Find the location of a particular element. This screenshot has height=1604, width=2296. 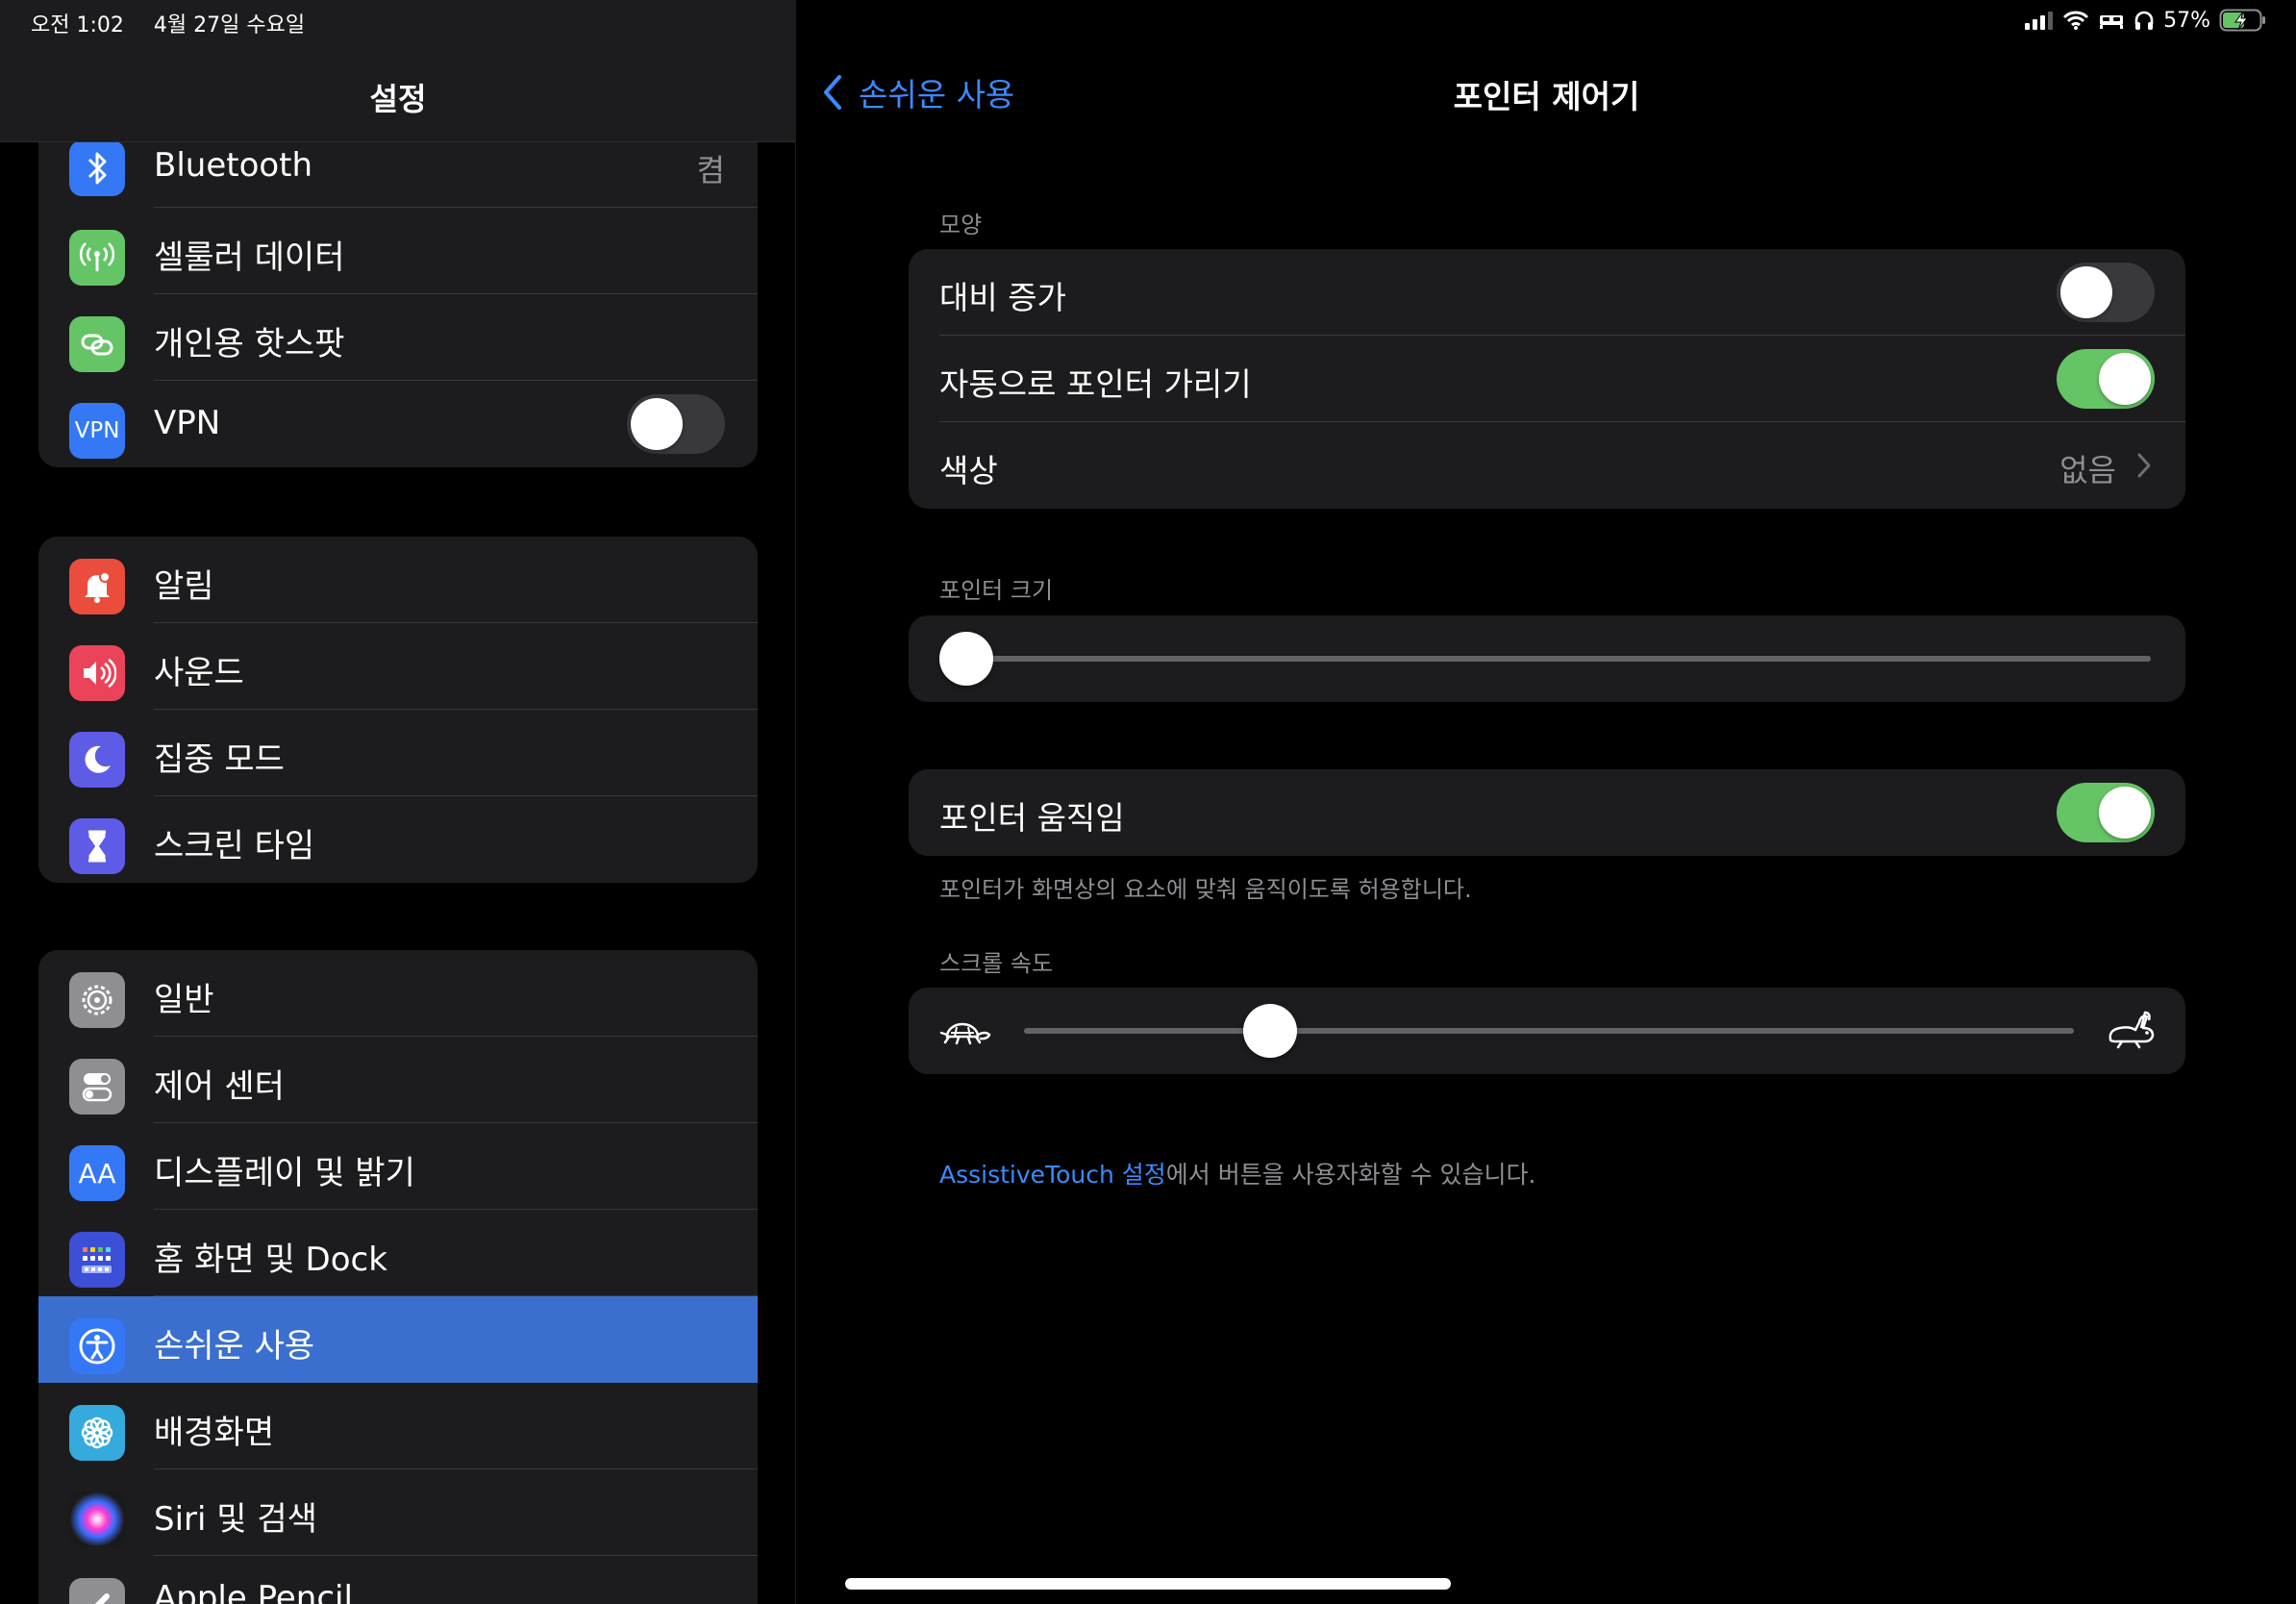

hourglass-icon is located at coordinates (97, 846).